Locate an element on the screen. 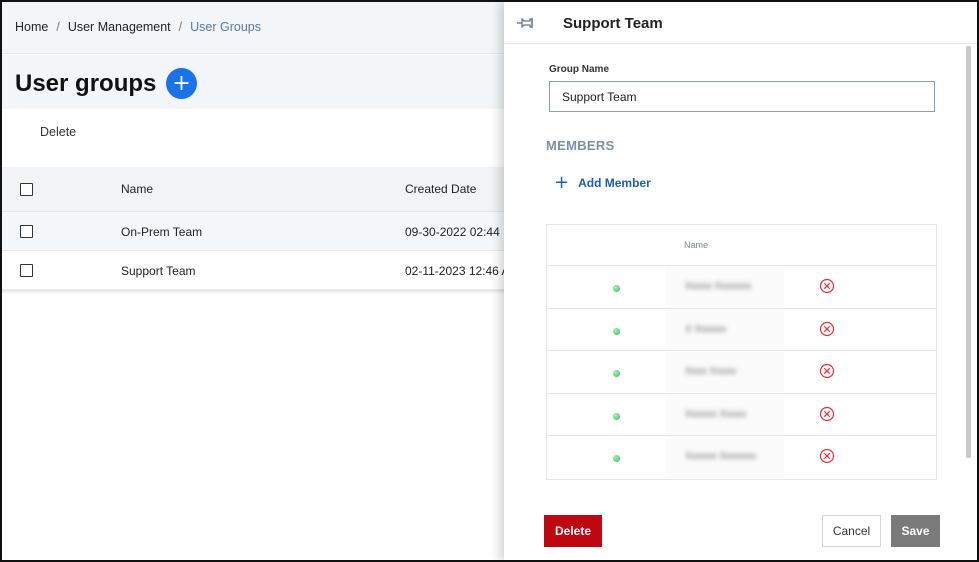 The image size is (979, 562). add-group-button: + is located at coordinates (181, 83).